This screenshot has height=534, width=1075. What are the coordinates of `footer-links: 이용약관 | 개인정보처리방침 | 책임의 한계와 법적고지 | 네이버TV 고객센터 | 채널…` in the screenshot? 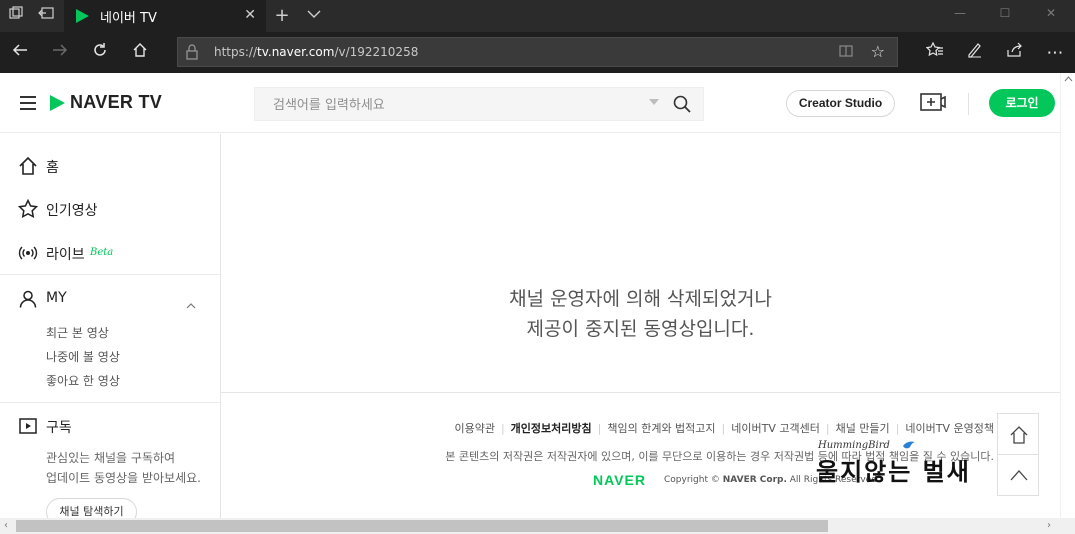 It's located at (724, 428).